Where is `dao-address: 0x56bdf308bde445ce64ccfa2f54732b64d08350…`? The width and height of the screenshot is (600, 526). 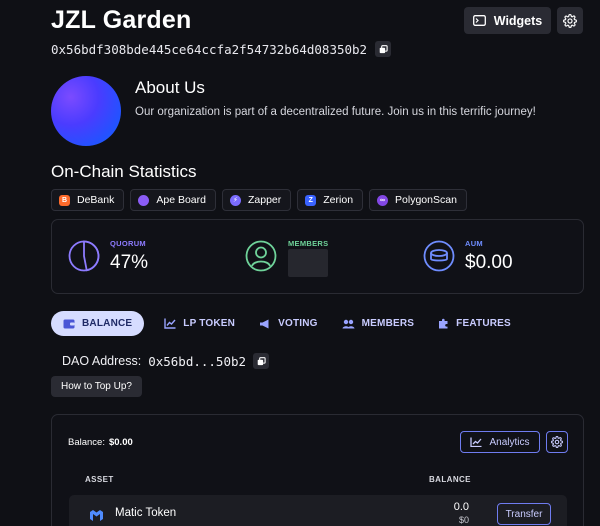
dao-address: 0x56bdf308bde445ce64ccfa2f54732b64d08350… is located at coordinates (209, 49).